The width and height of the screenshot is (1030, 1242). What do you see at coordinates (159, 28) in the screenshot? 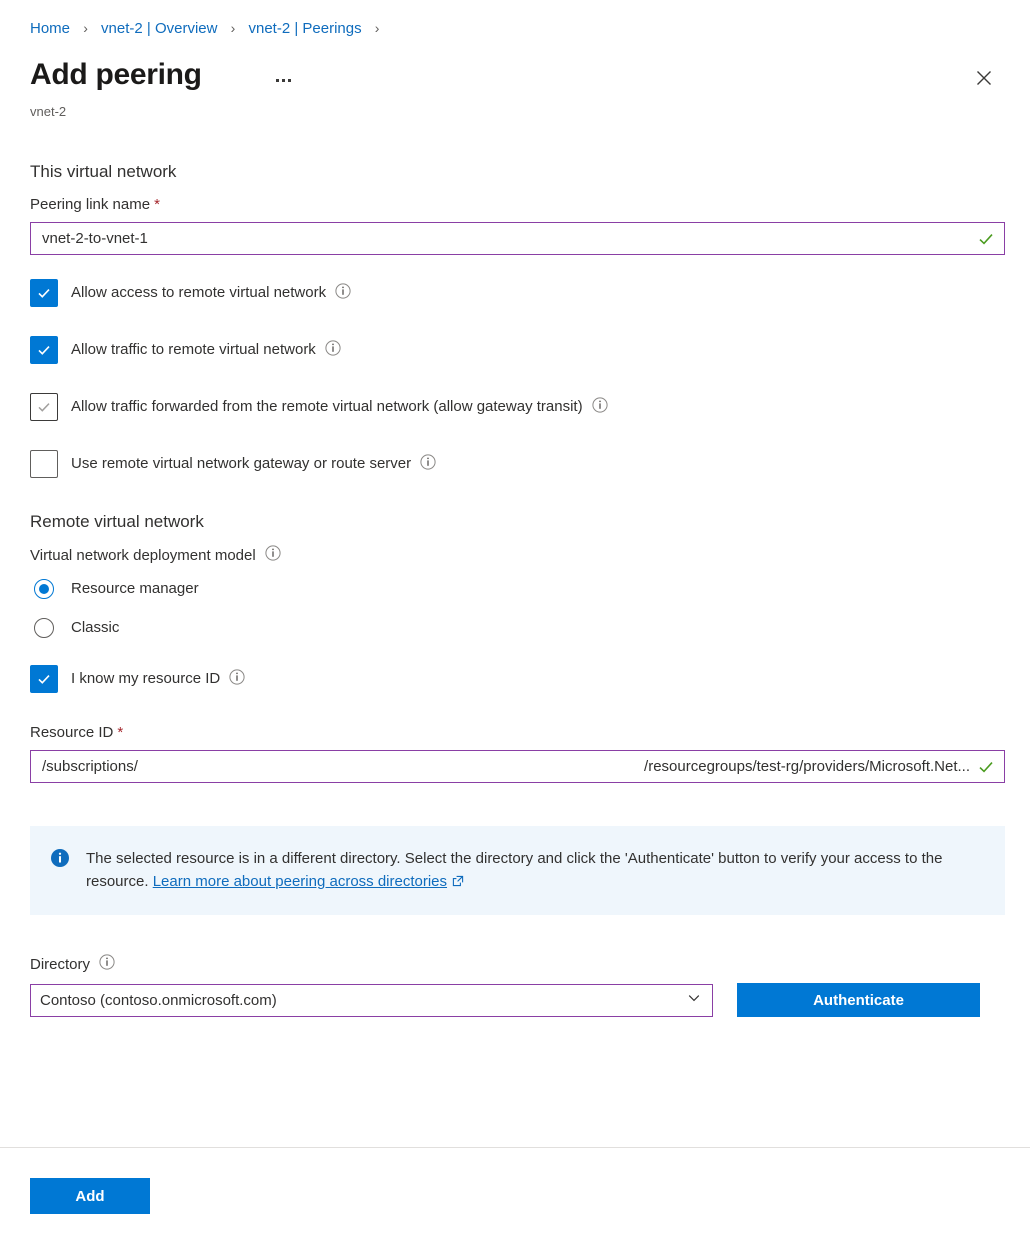
I see `breadcrumb-item-vnet-2-overview: vnet-2 | Overview` at bounding box center [159, 28].